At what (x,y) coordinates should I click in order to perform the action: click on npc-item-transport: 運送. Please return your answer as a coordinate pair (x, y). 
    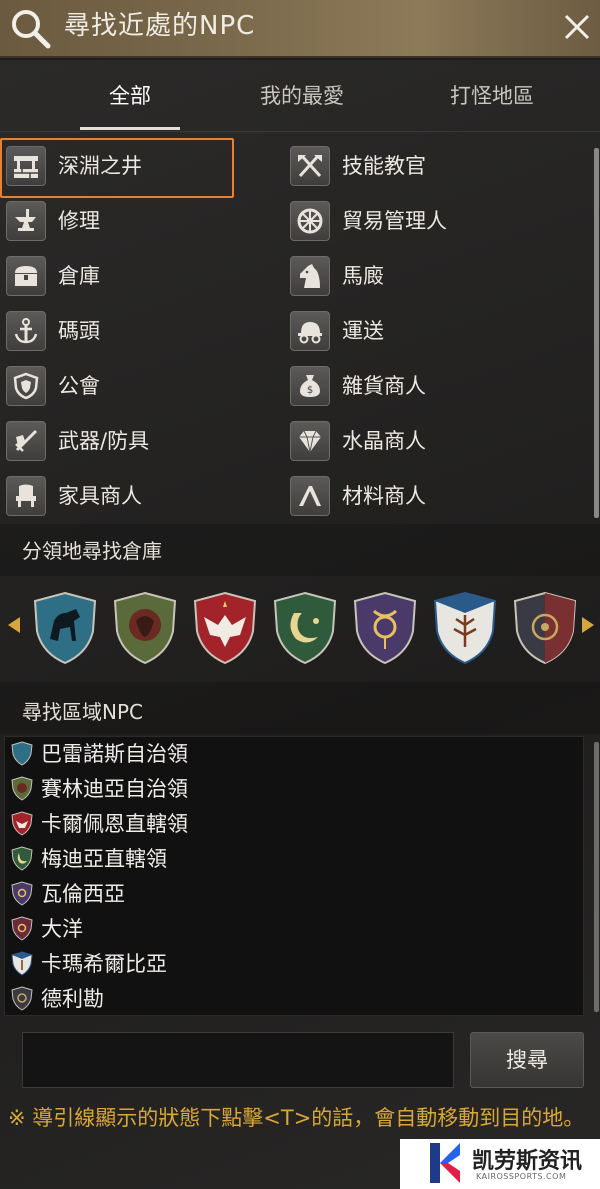
    Looking at the image, I should click on (410, 331).